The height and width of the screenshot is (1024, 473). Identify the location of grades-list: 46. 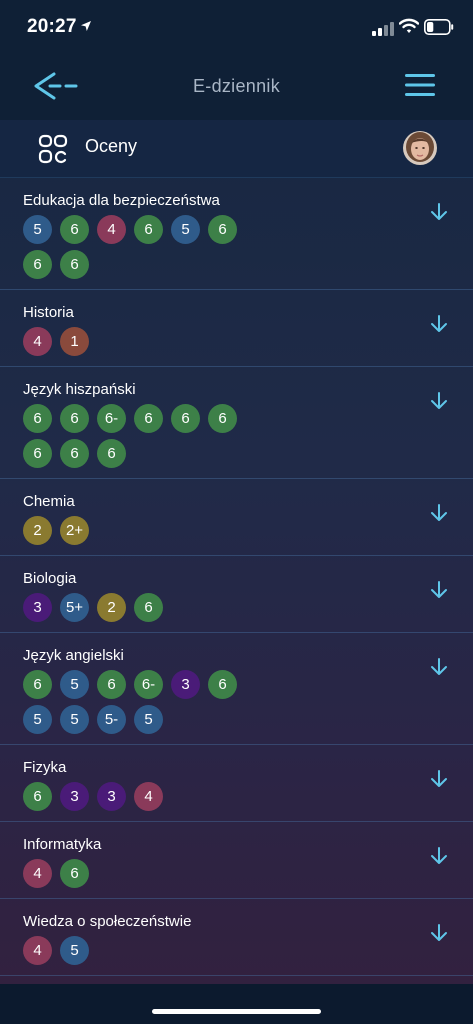
(143, 876).